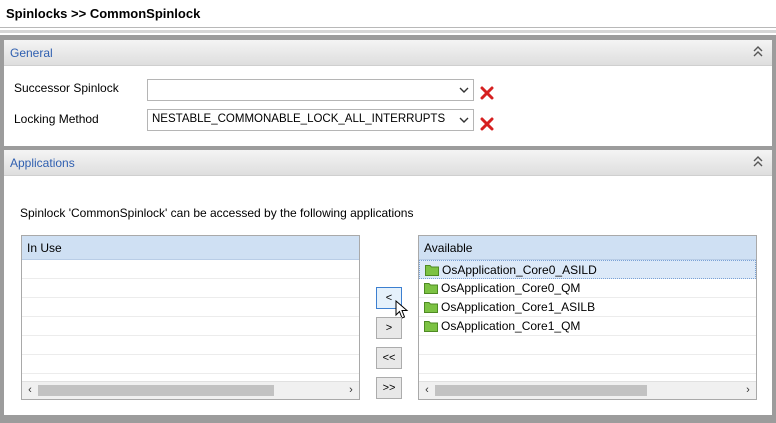 The image size is (776, 423). I want to click on list-item-label: OsApplication_Core0_ASILD, so click(519, 270).